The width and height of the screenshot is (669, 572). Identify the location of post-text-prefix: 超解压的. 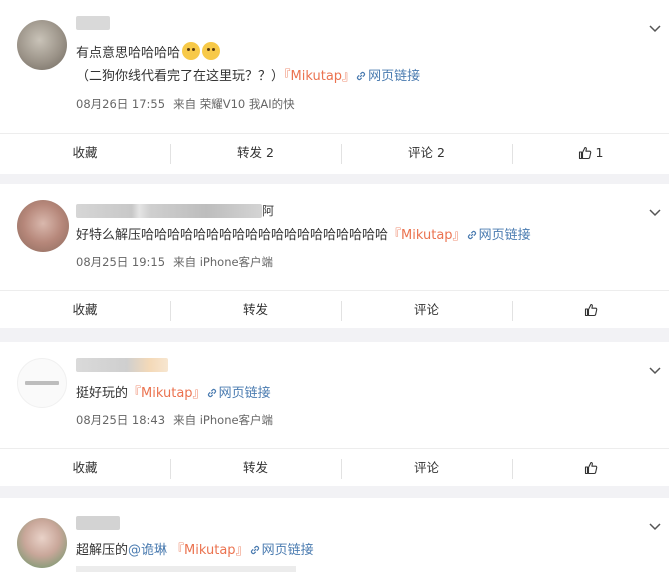
(102, 550).